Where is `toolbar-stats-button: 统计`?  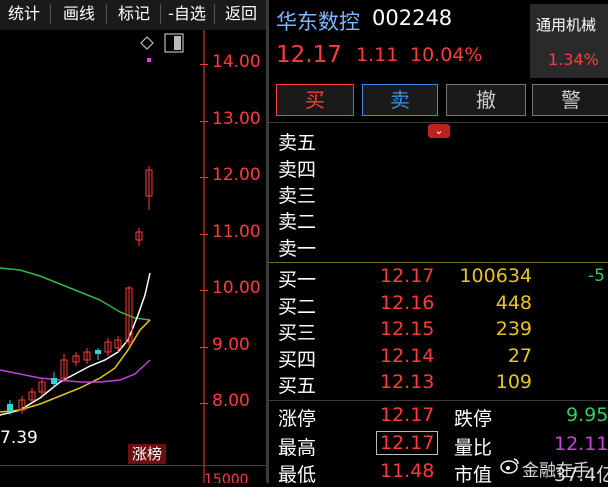 toolbar-stats-button: 统计 is located at coordinates (24, 14).